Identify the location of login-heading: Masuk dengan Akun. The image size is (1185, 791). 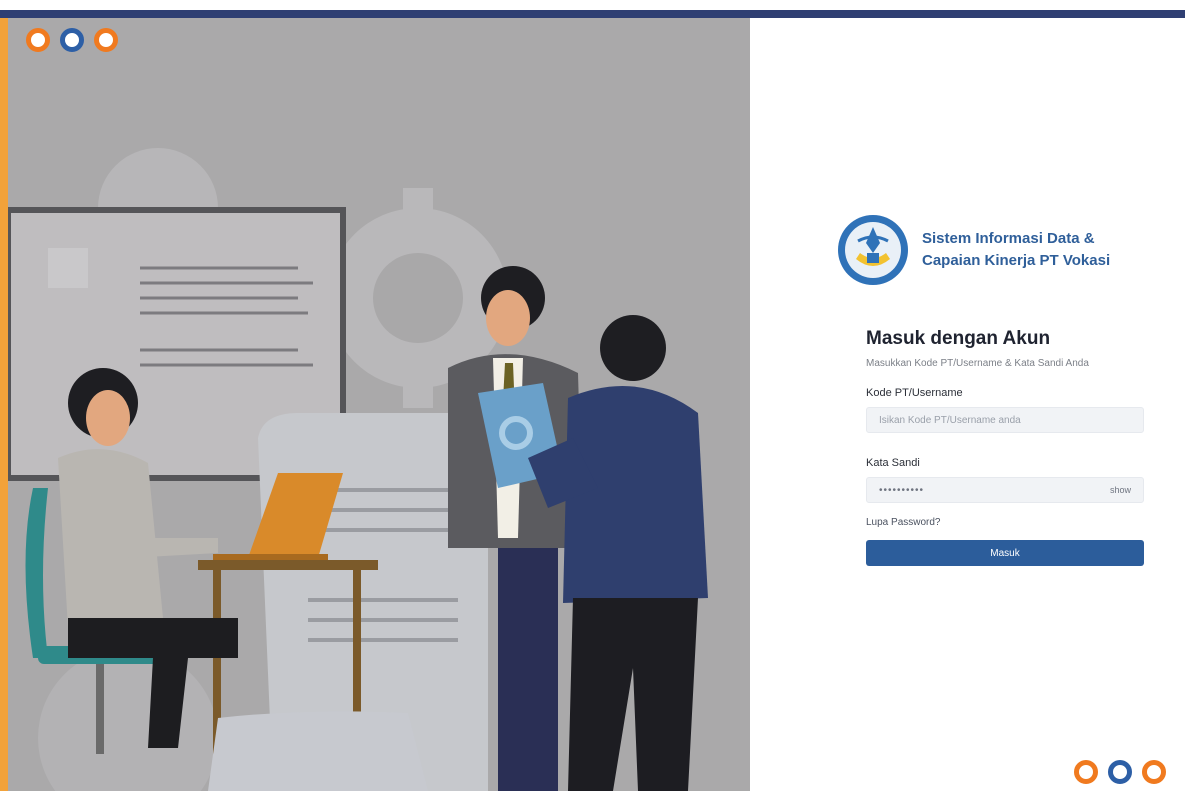
(958, 338).